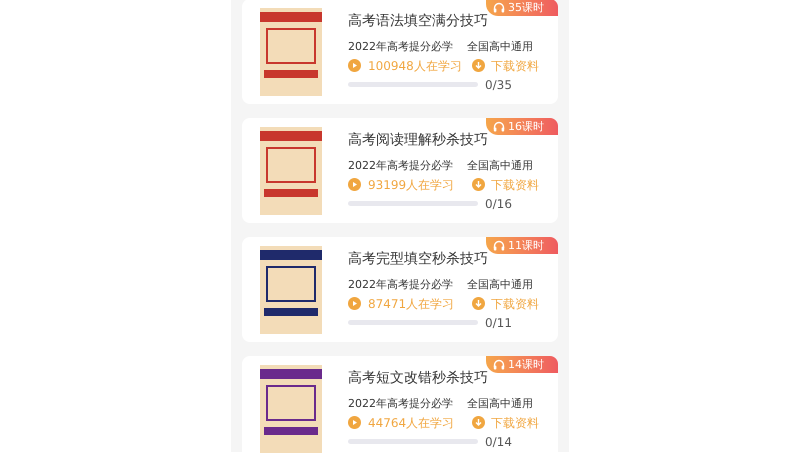  I want to click on learner-count: 93199人在学习, so click(412, 184).